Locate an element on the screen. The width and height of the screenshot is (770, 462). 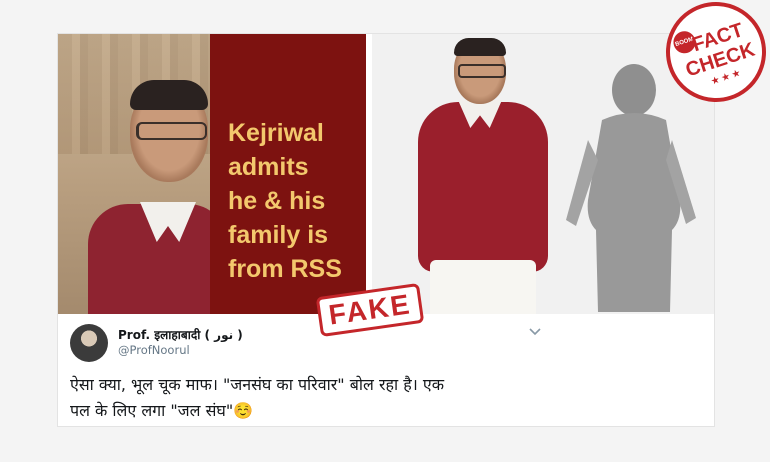
tweet-handle: @ProfNoorul is located at coordinates (154, 350).